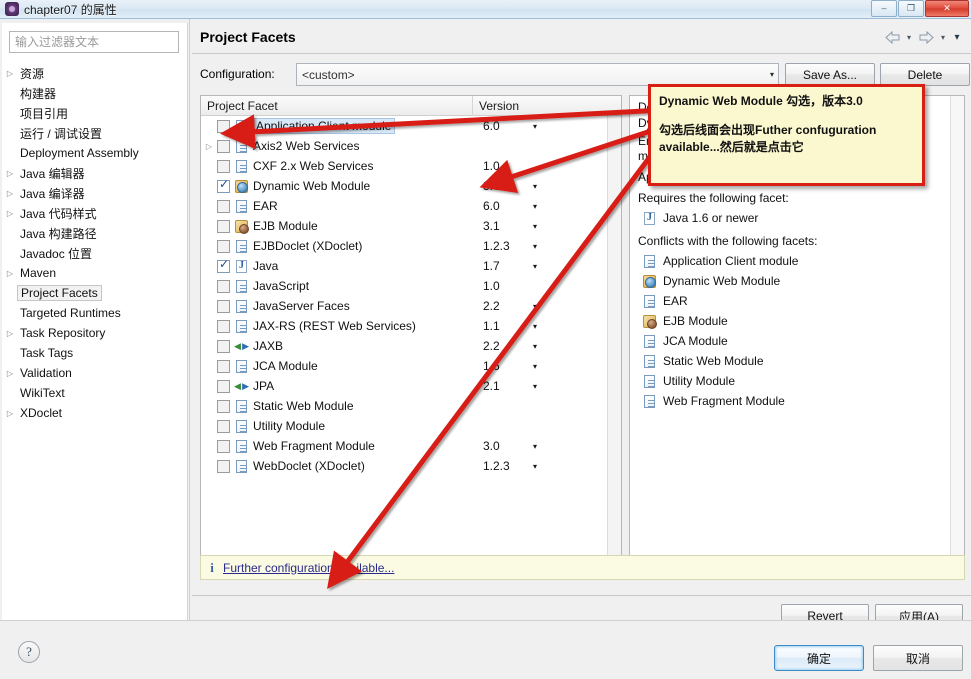 Image resolution: width=971 pixels, height=679 pixels. Describe the element at coordinates (411, 466) in the screenshot. I see `table-row: WebDoclet (XDoclet) 1.2.3 ▾` at that location.